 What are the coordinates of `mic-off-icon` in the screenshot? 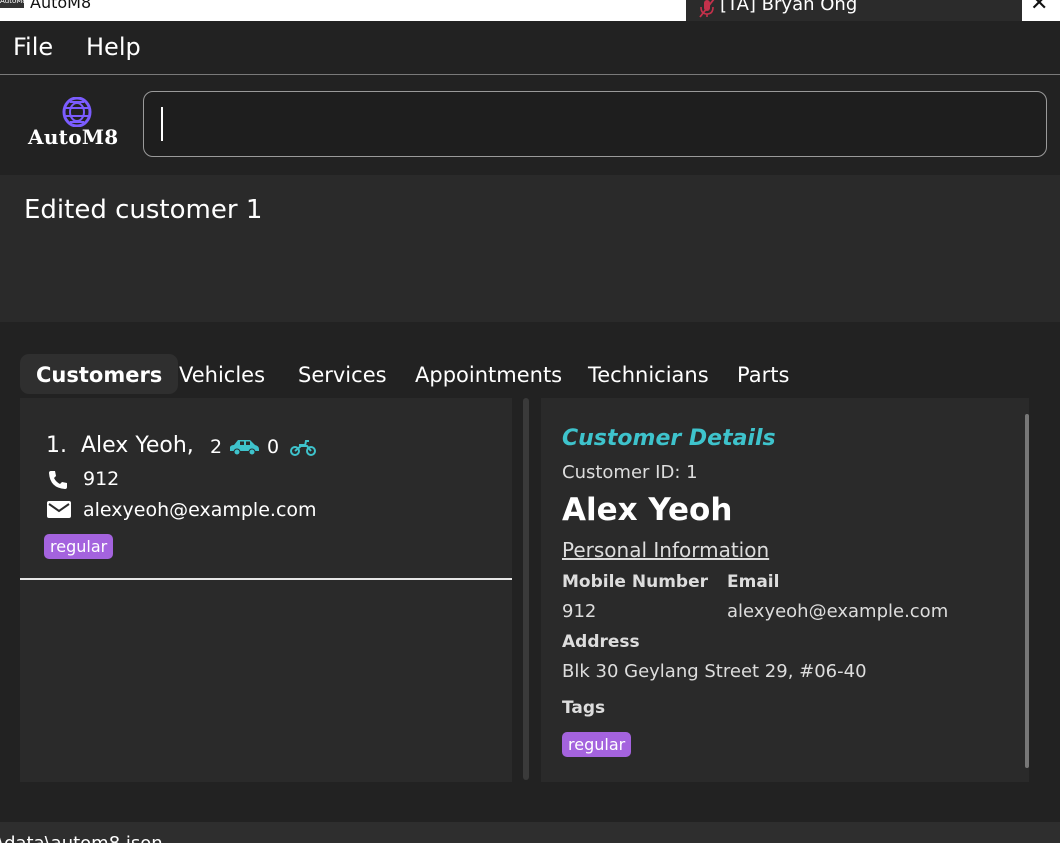 It's located at (707, 9).